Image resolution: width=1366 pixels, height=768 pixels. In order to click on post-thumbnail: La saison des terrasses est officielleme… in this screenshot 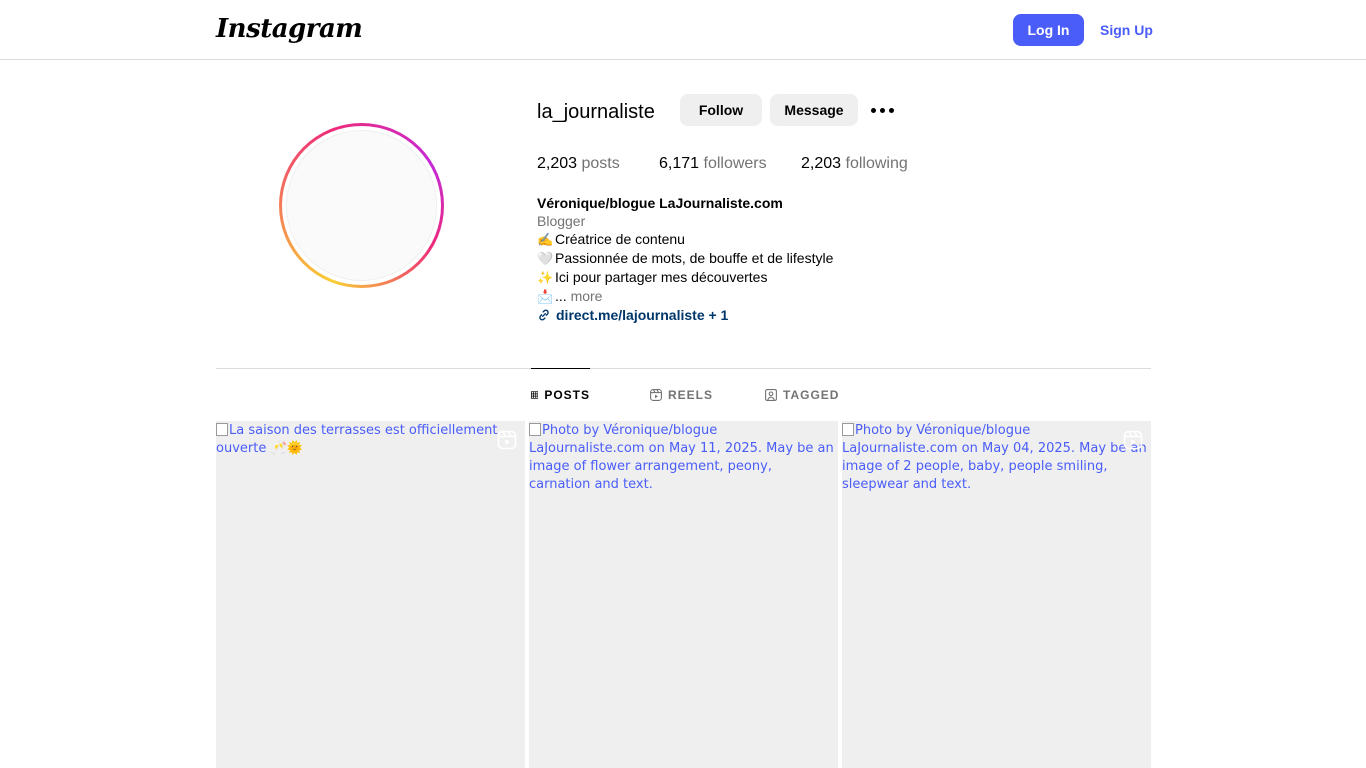, I will do `click(370, 594)`.